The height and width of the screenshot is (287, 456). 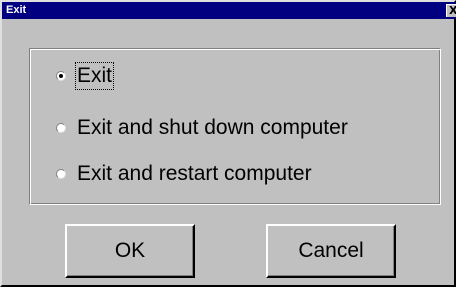 I want to click on radio-button-checked, so click(x=61, y=76).